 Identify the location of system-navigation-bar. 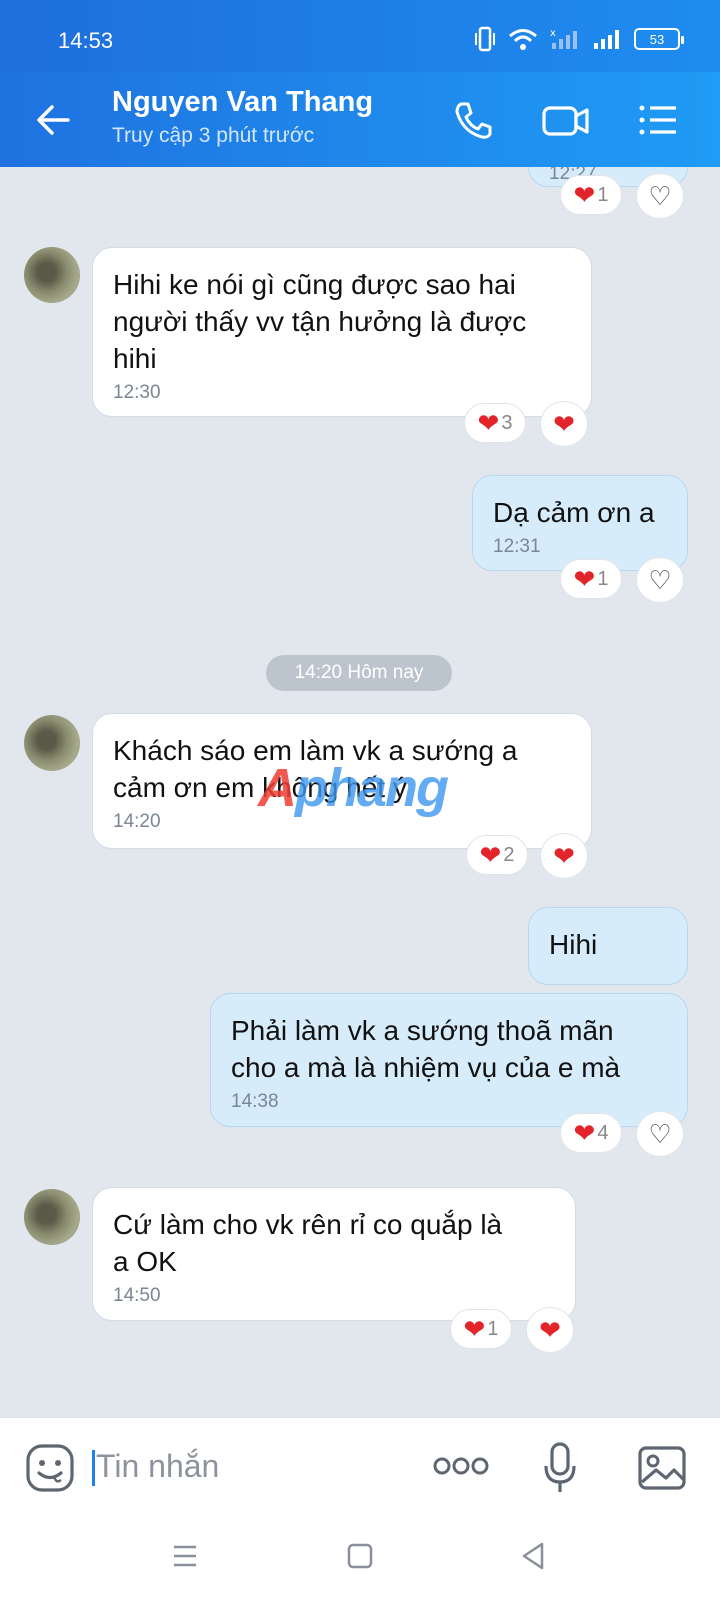
(360, 1558).